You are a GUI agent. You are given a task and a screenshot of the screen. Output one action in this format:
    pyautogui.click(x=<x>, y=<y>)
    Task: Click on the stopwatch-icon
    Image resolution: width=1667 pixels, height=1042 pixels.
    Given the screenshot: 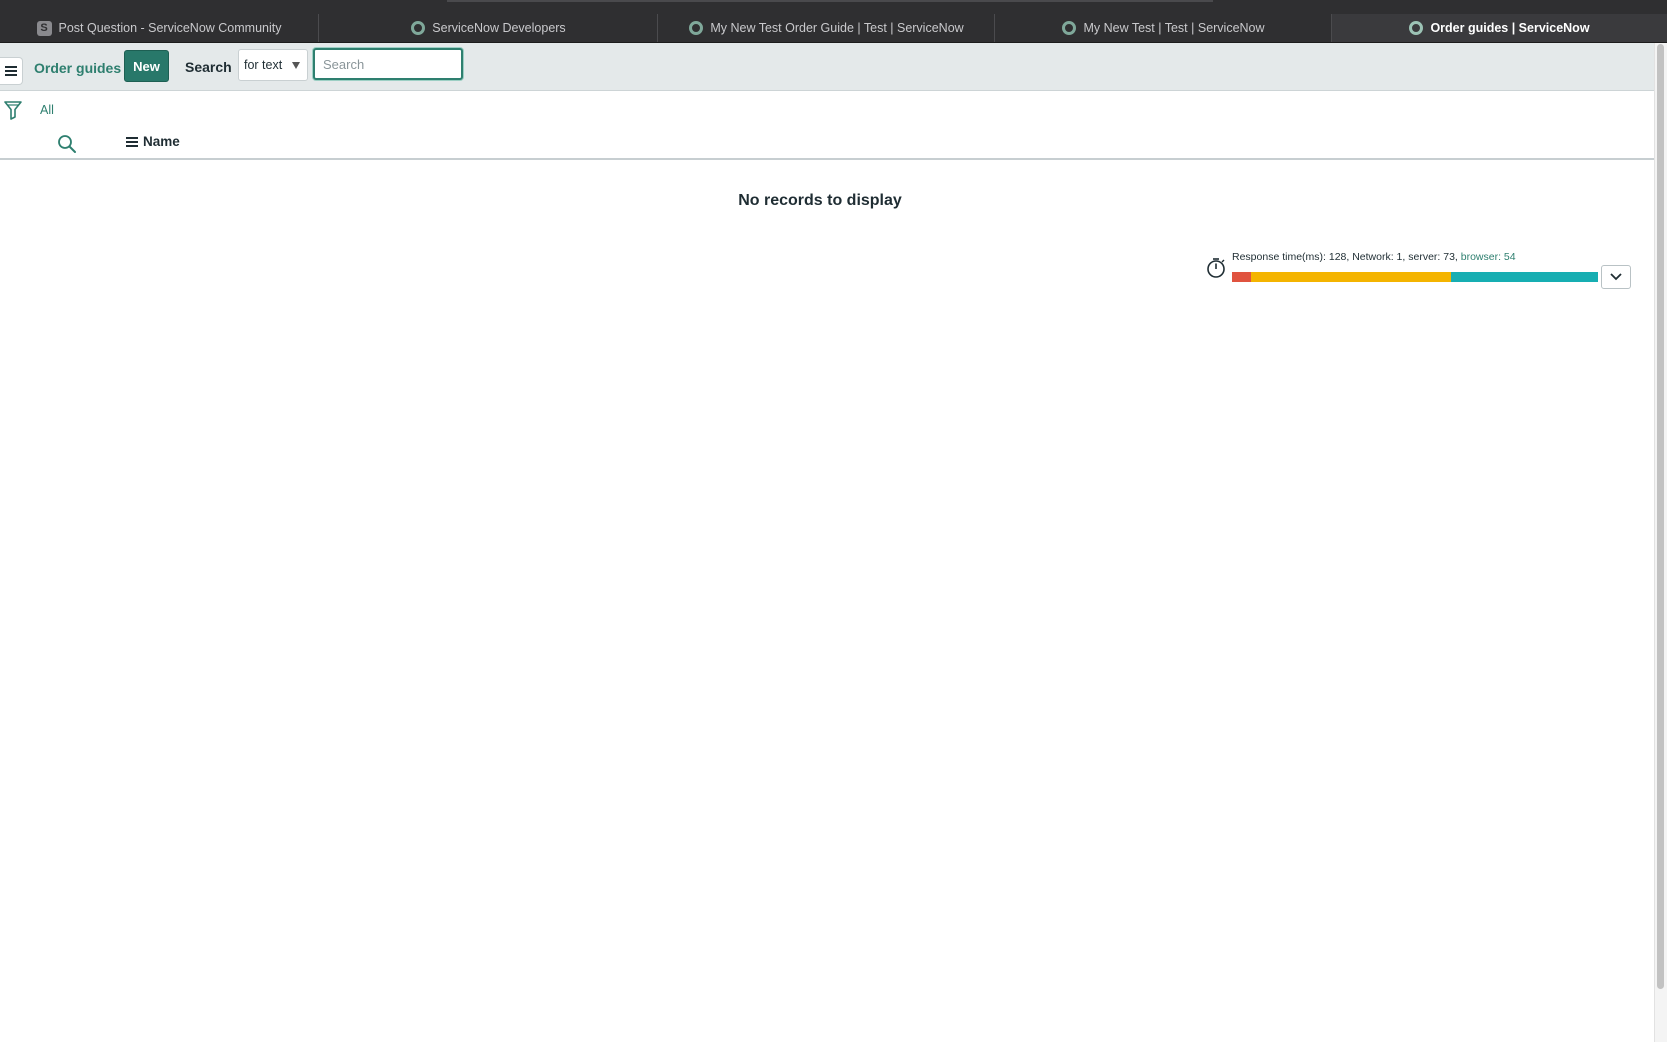 What is the action you would take?
    pyautogui.click(x=1216, y=268)
    